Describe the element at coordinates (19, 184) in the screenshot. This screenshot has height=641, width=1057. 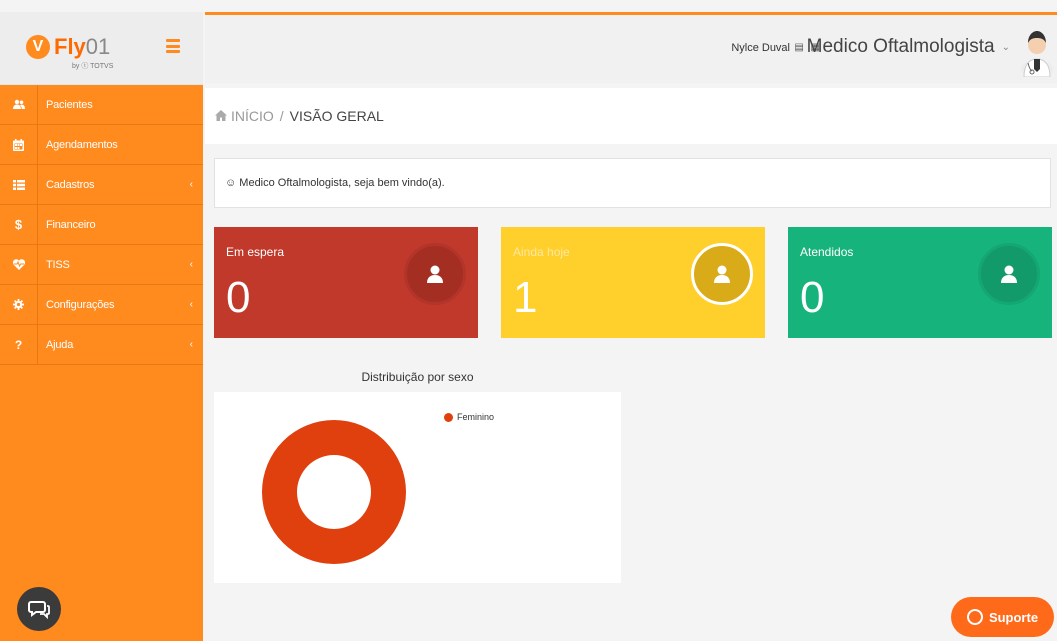
I see `list-icon` at that location.